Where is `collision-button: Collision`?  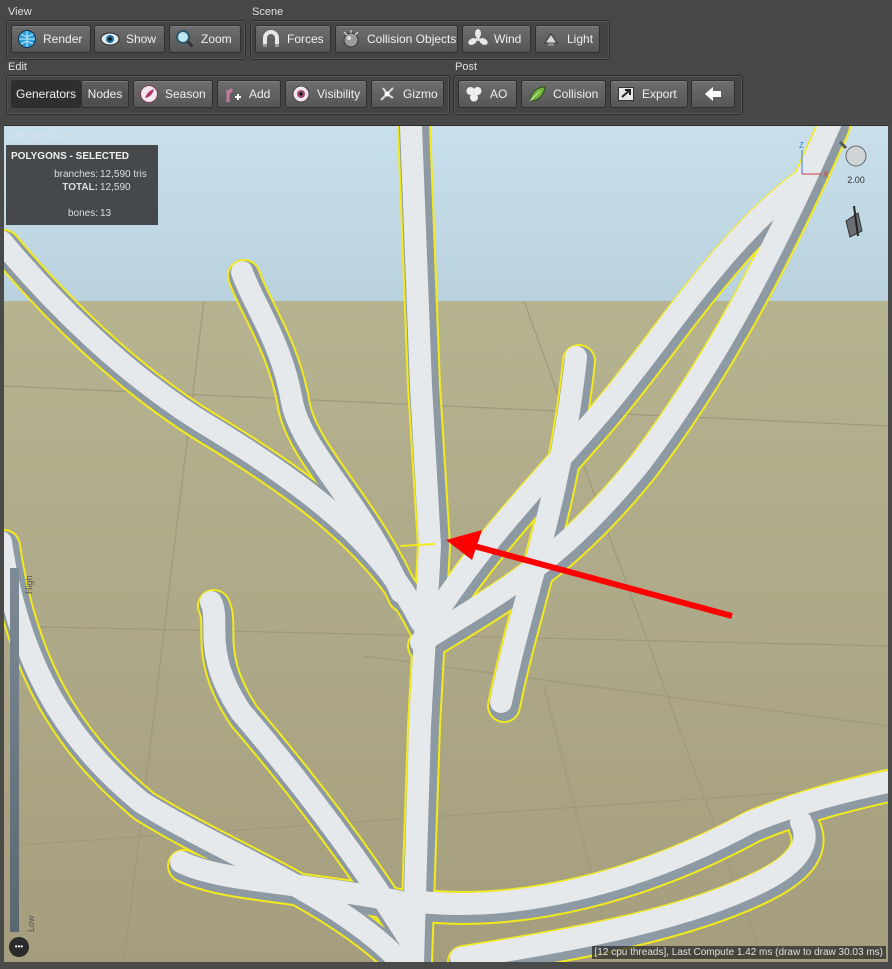
collision-button: Collision is located at coordinates (563, 94).